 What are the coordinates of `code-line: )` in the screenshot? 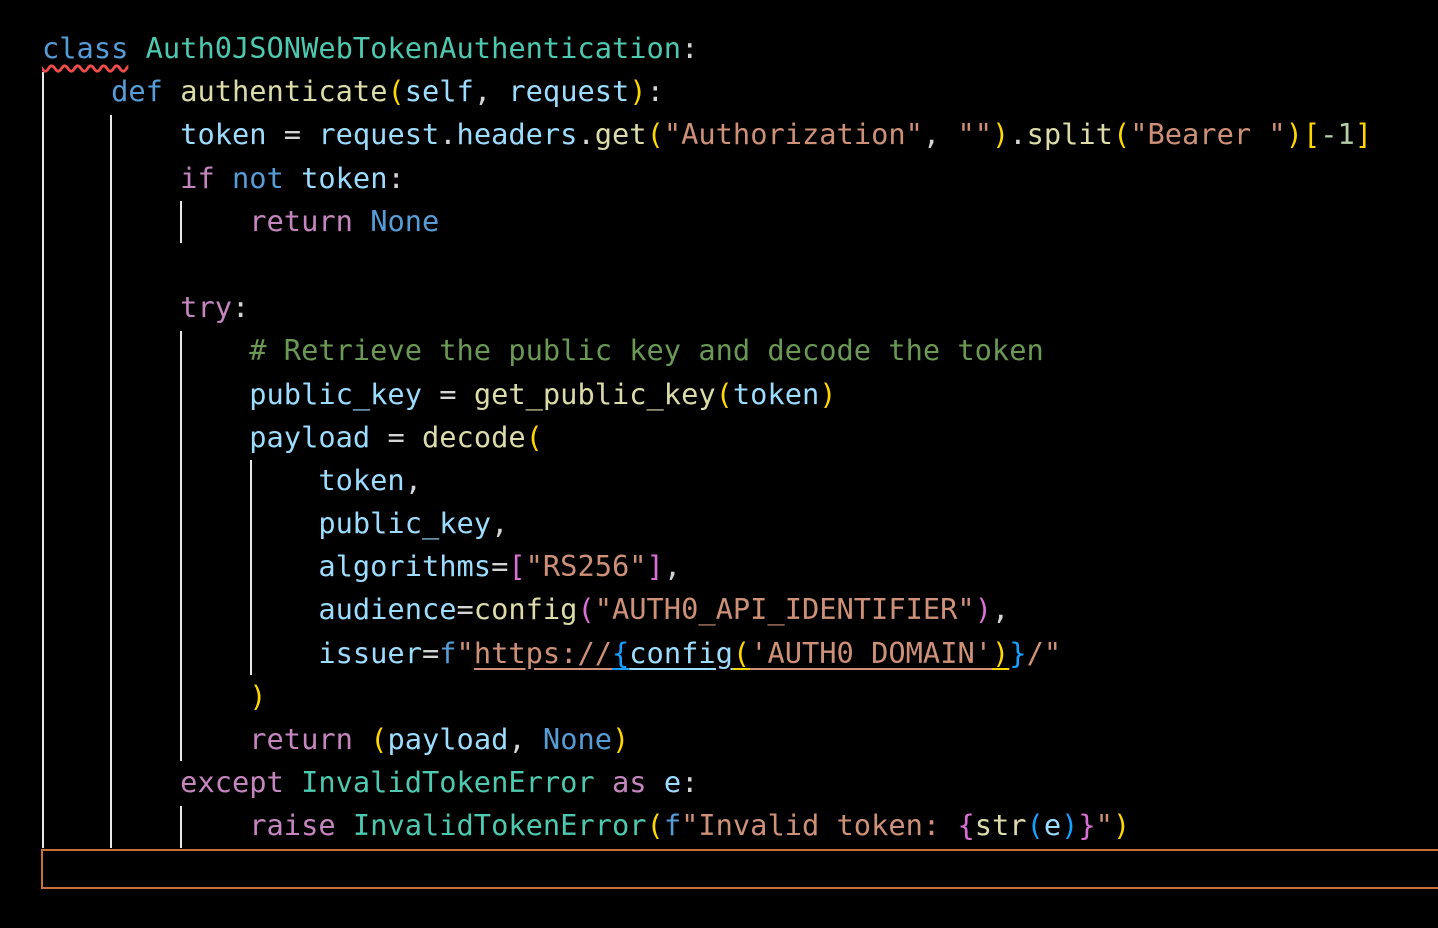 It's located at (707, 696).